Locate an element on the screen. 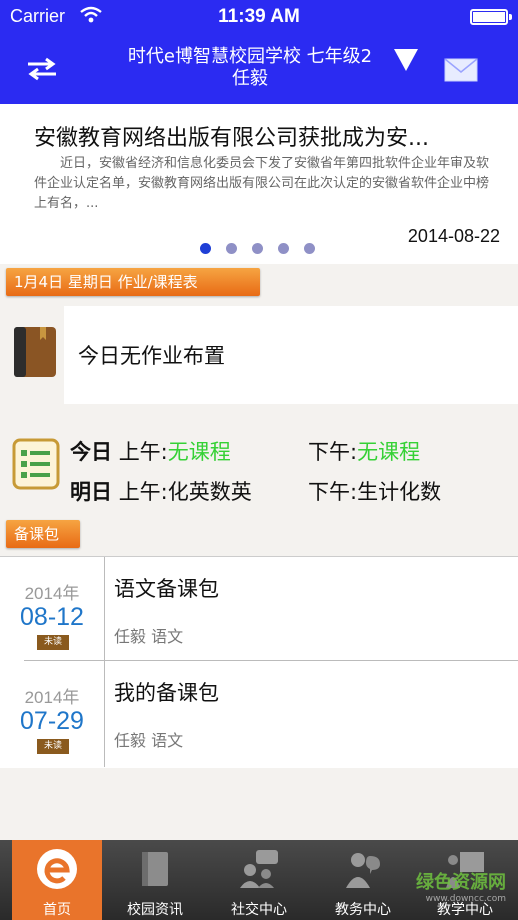 This screenshot has height=920, width=518. teacher-icon is located at coordinates (363, 870).